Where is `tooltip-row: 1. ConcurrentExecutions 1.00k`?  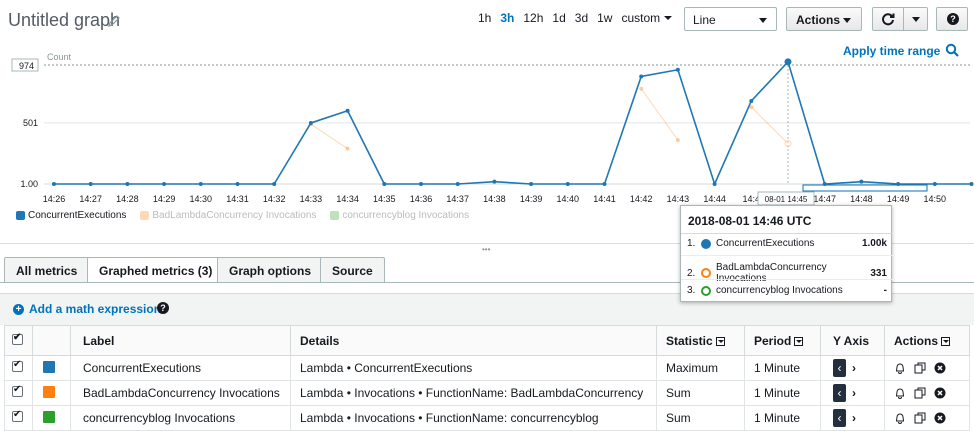 tooltip-row: 1. ConcurrentExecutions 1.00k is located at coordinates (787, 243).